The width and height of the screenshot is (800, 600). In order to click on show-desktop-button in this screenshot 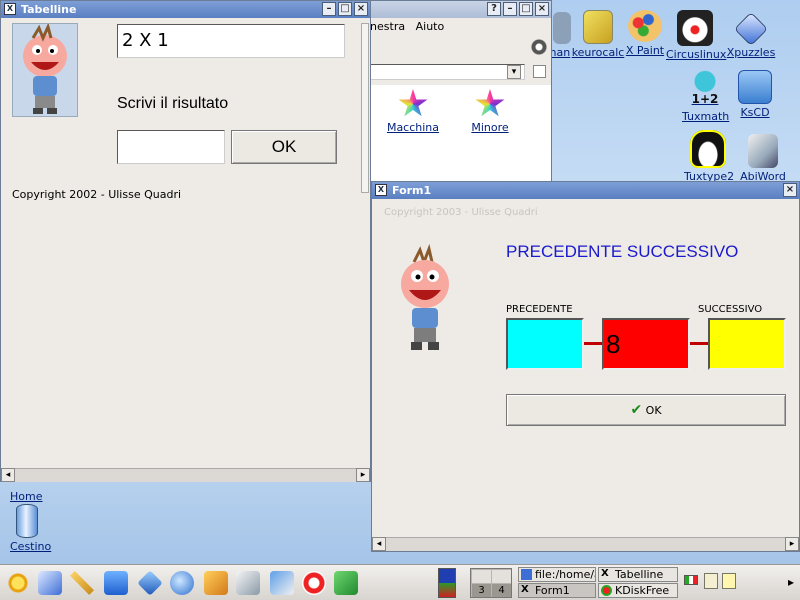, I will do `click(447, 583)`.